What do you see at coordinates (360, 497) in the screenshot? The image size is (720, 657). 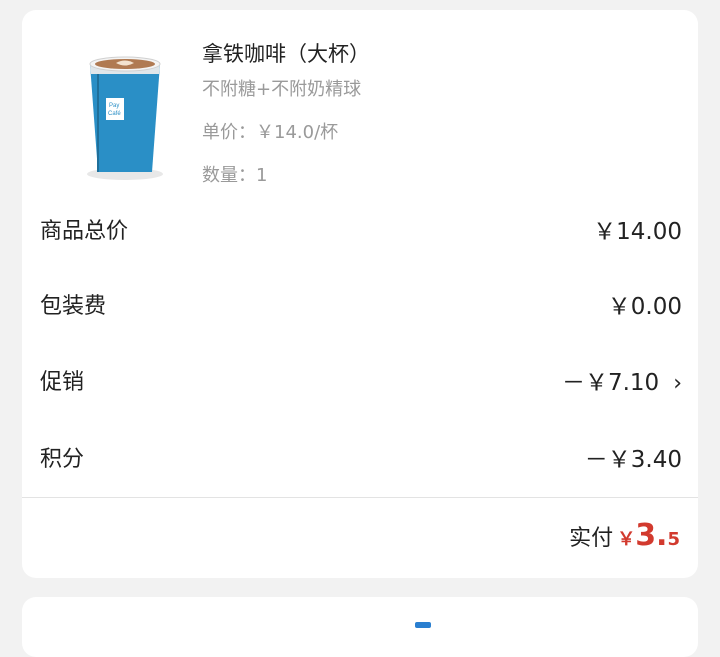 I see `divider` at bounding box center [360, 497].